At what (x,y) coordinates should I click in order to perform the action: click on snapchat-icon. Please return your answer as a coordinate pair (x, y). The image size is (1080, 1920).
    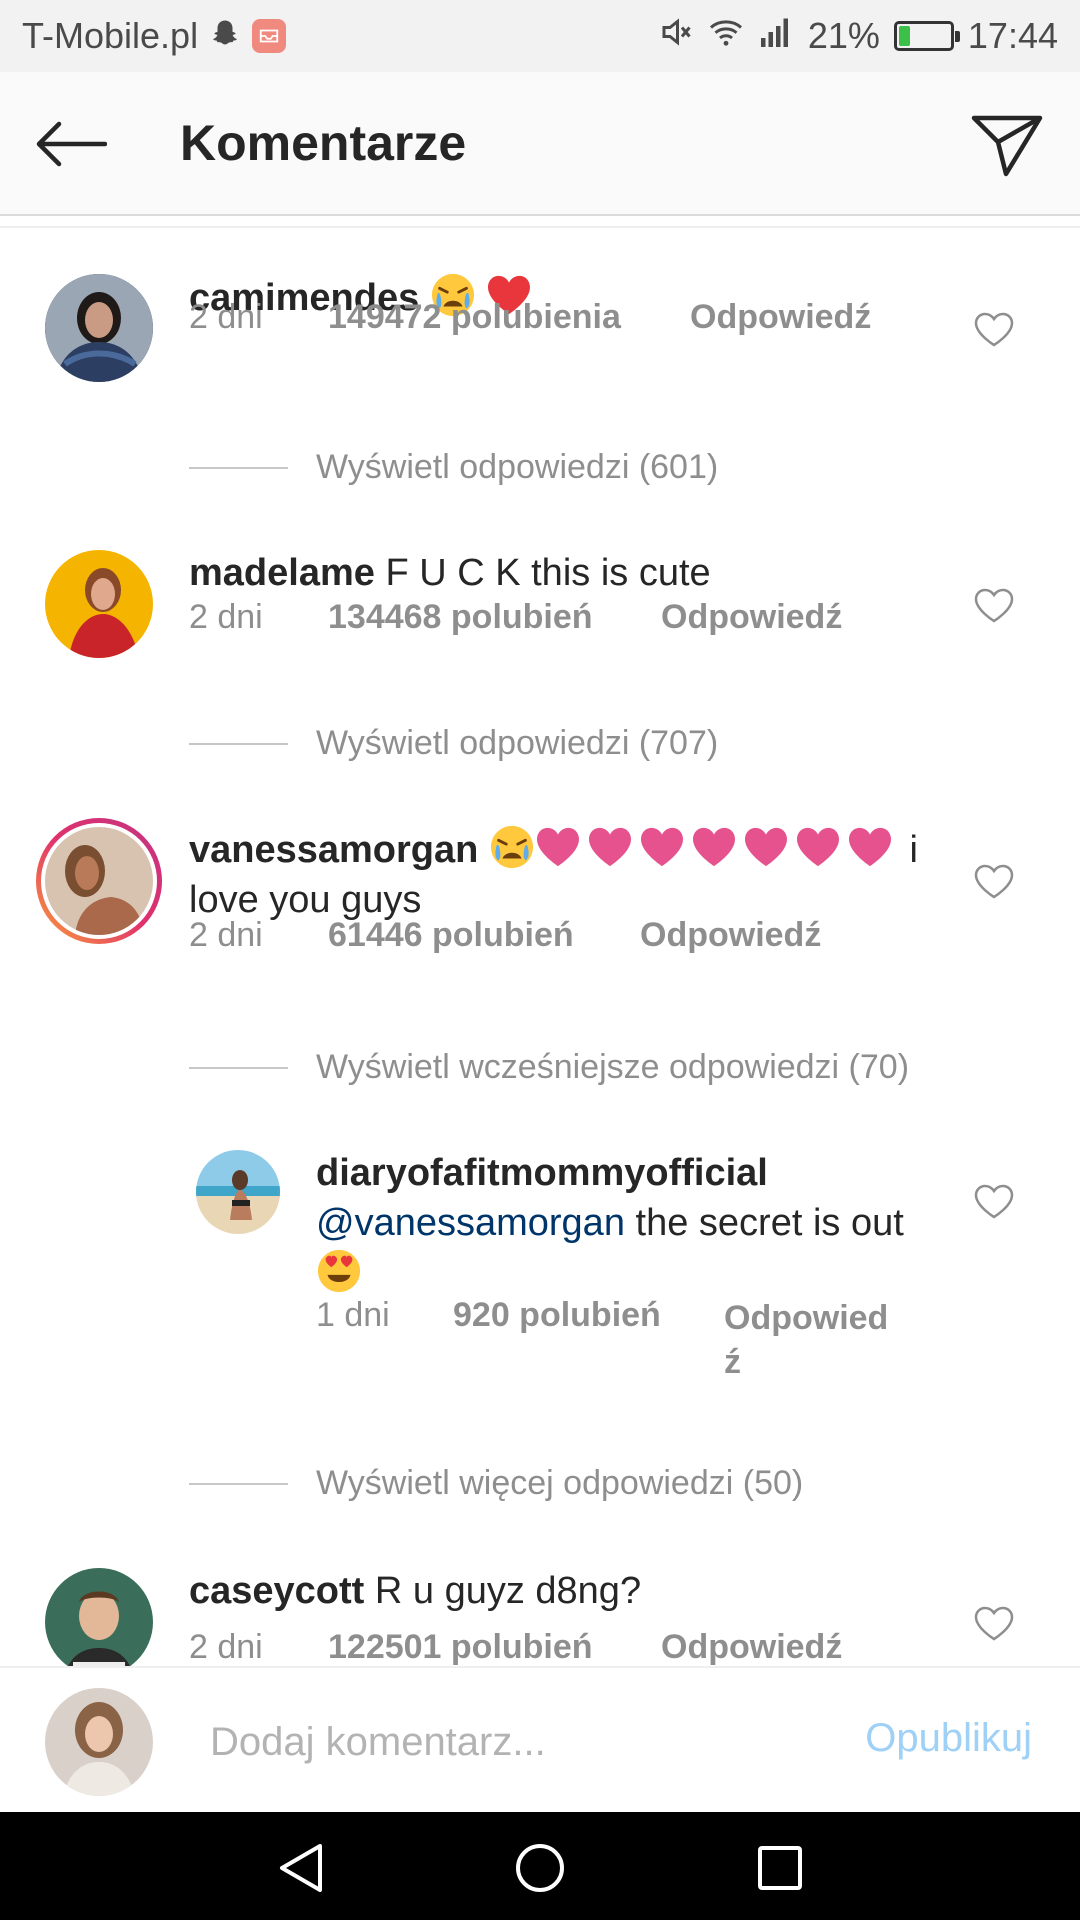
    Looking at the image, I should click on (225, 36).